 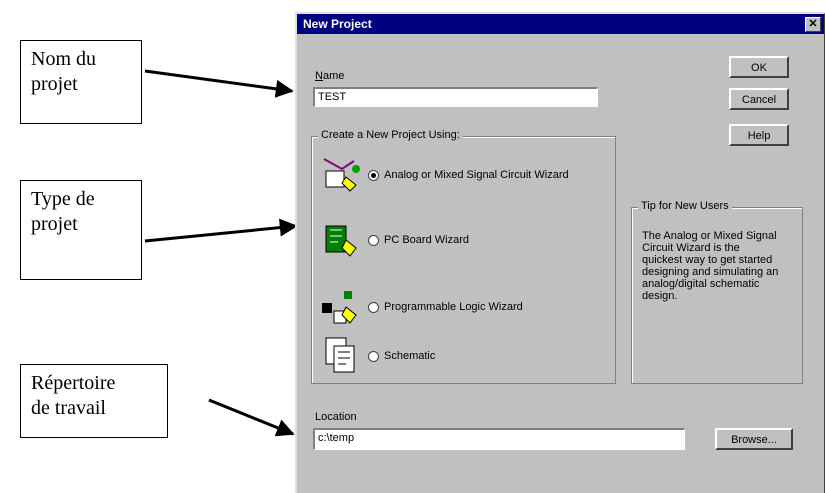 I want to click on tip-line: designing and simulating an, so click(x=710, y=272).